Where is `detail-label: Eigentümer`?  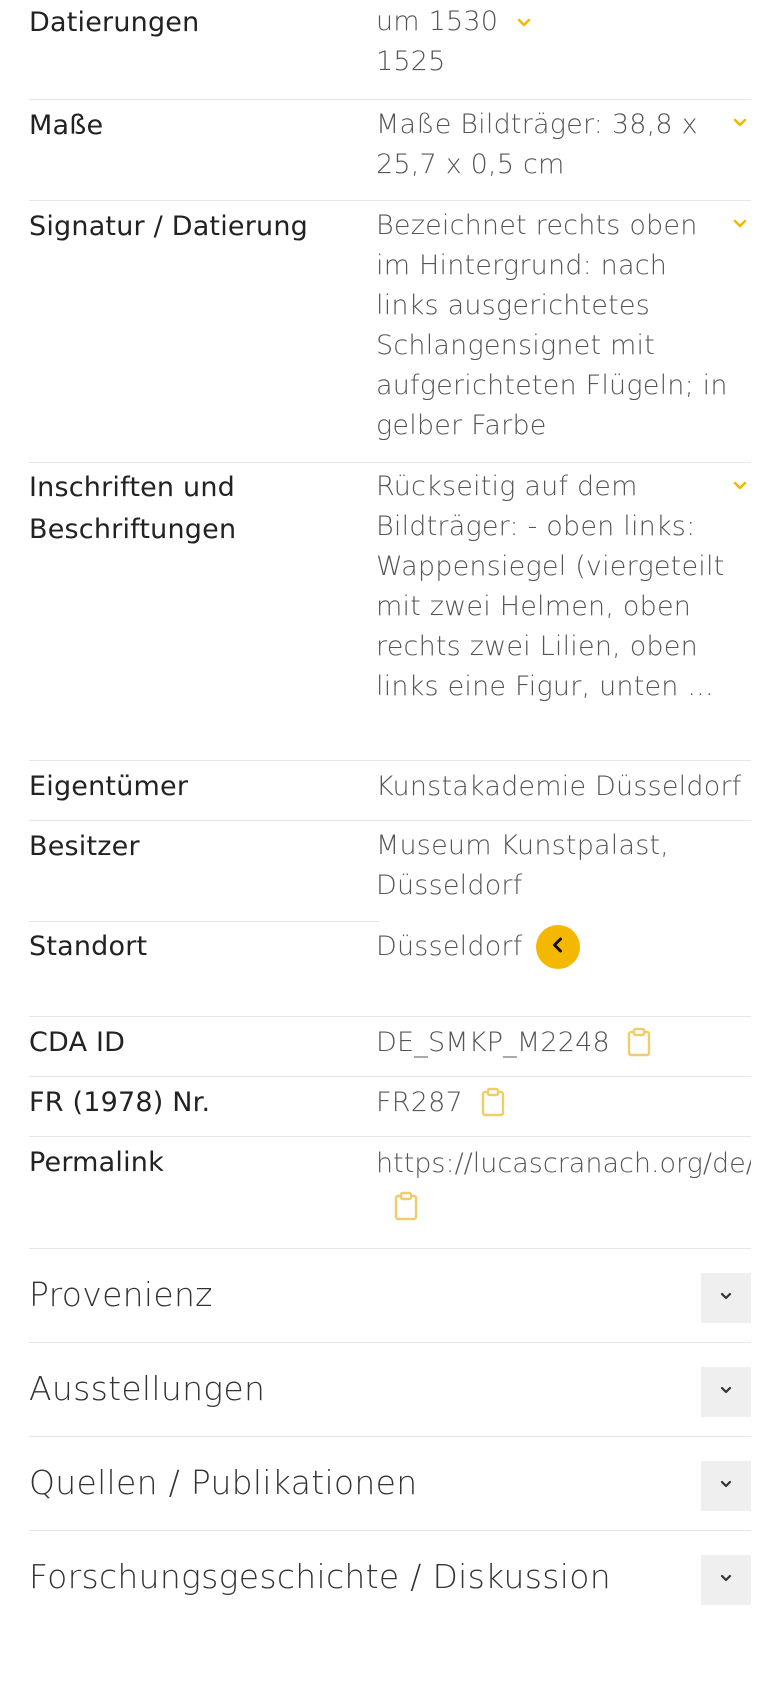
detail-label: Eigentümer is located at coordinates (109, 786).